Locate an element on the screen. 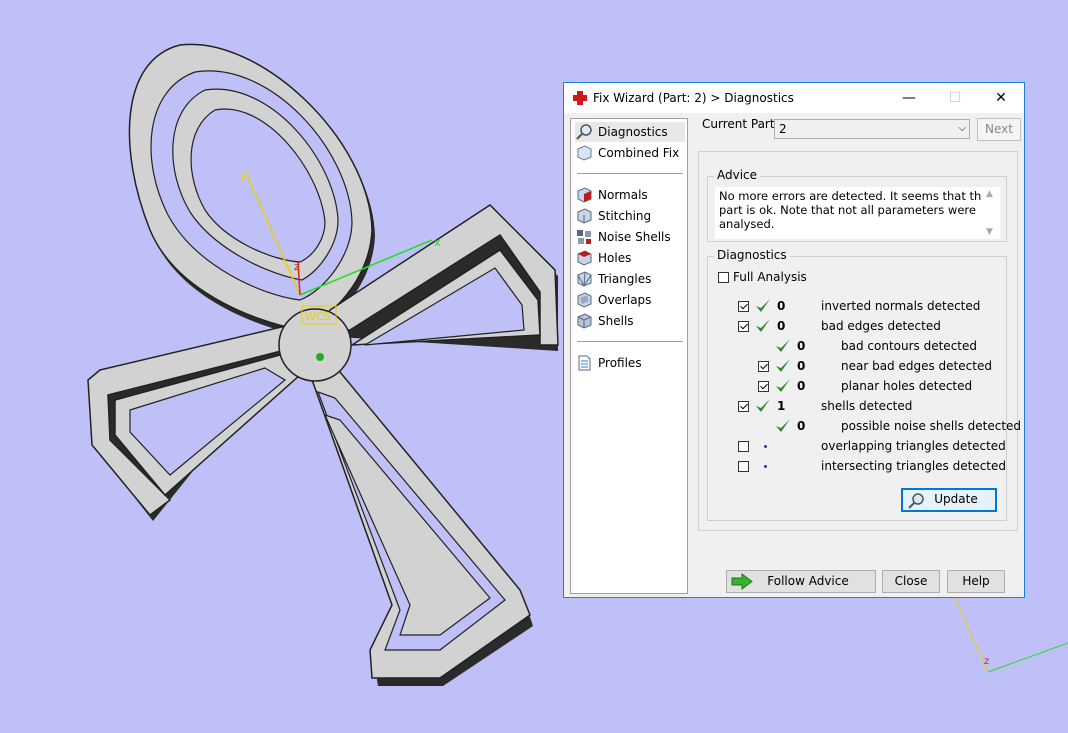 This screenshot has width=1068, height=733. nav-item-normals: Normals is located at coordinates (630, 195).